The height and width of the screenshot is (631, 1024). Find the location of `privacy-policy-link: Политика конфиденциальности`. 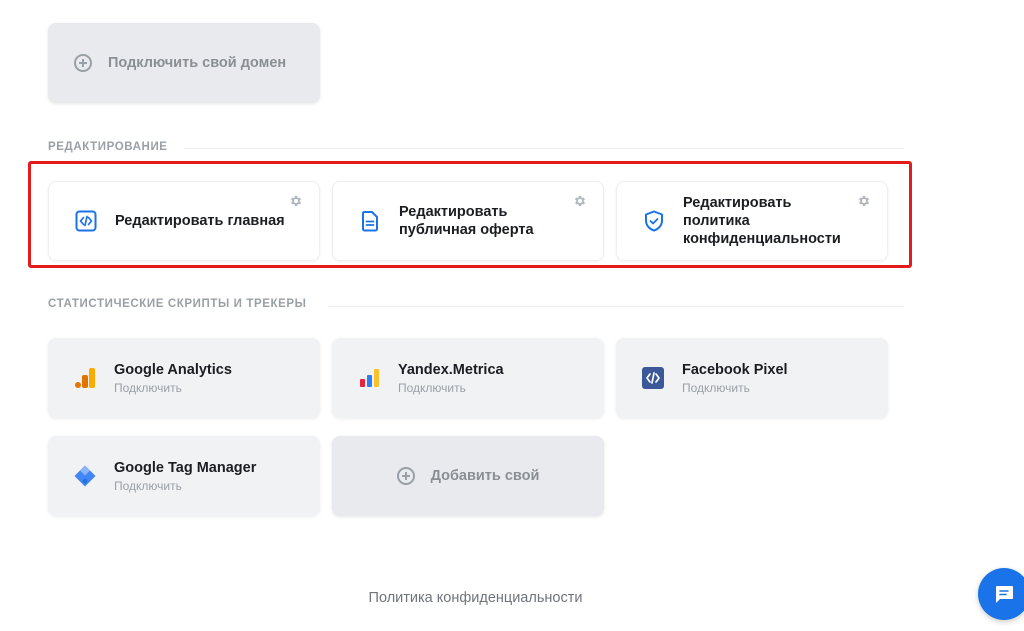

privacy-policy-link: Политика конфиденциальности is located at coordinates (475, 598).